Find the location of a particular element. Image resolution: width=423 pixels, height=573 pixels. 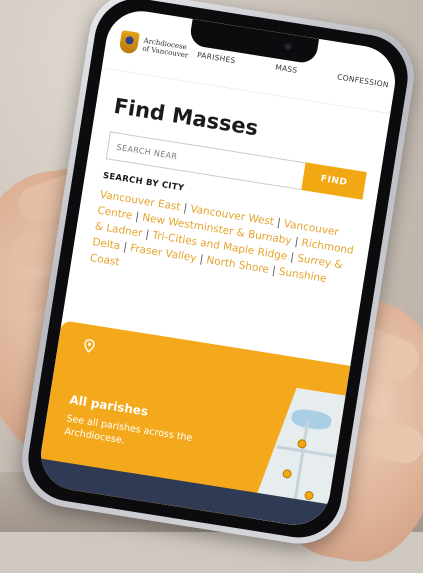

card-description: See all parishes across the Archdiocese. is located at coordinates (128, 430).